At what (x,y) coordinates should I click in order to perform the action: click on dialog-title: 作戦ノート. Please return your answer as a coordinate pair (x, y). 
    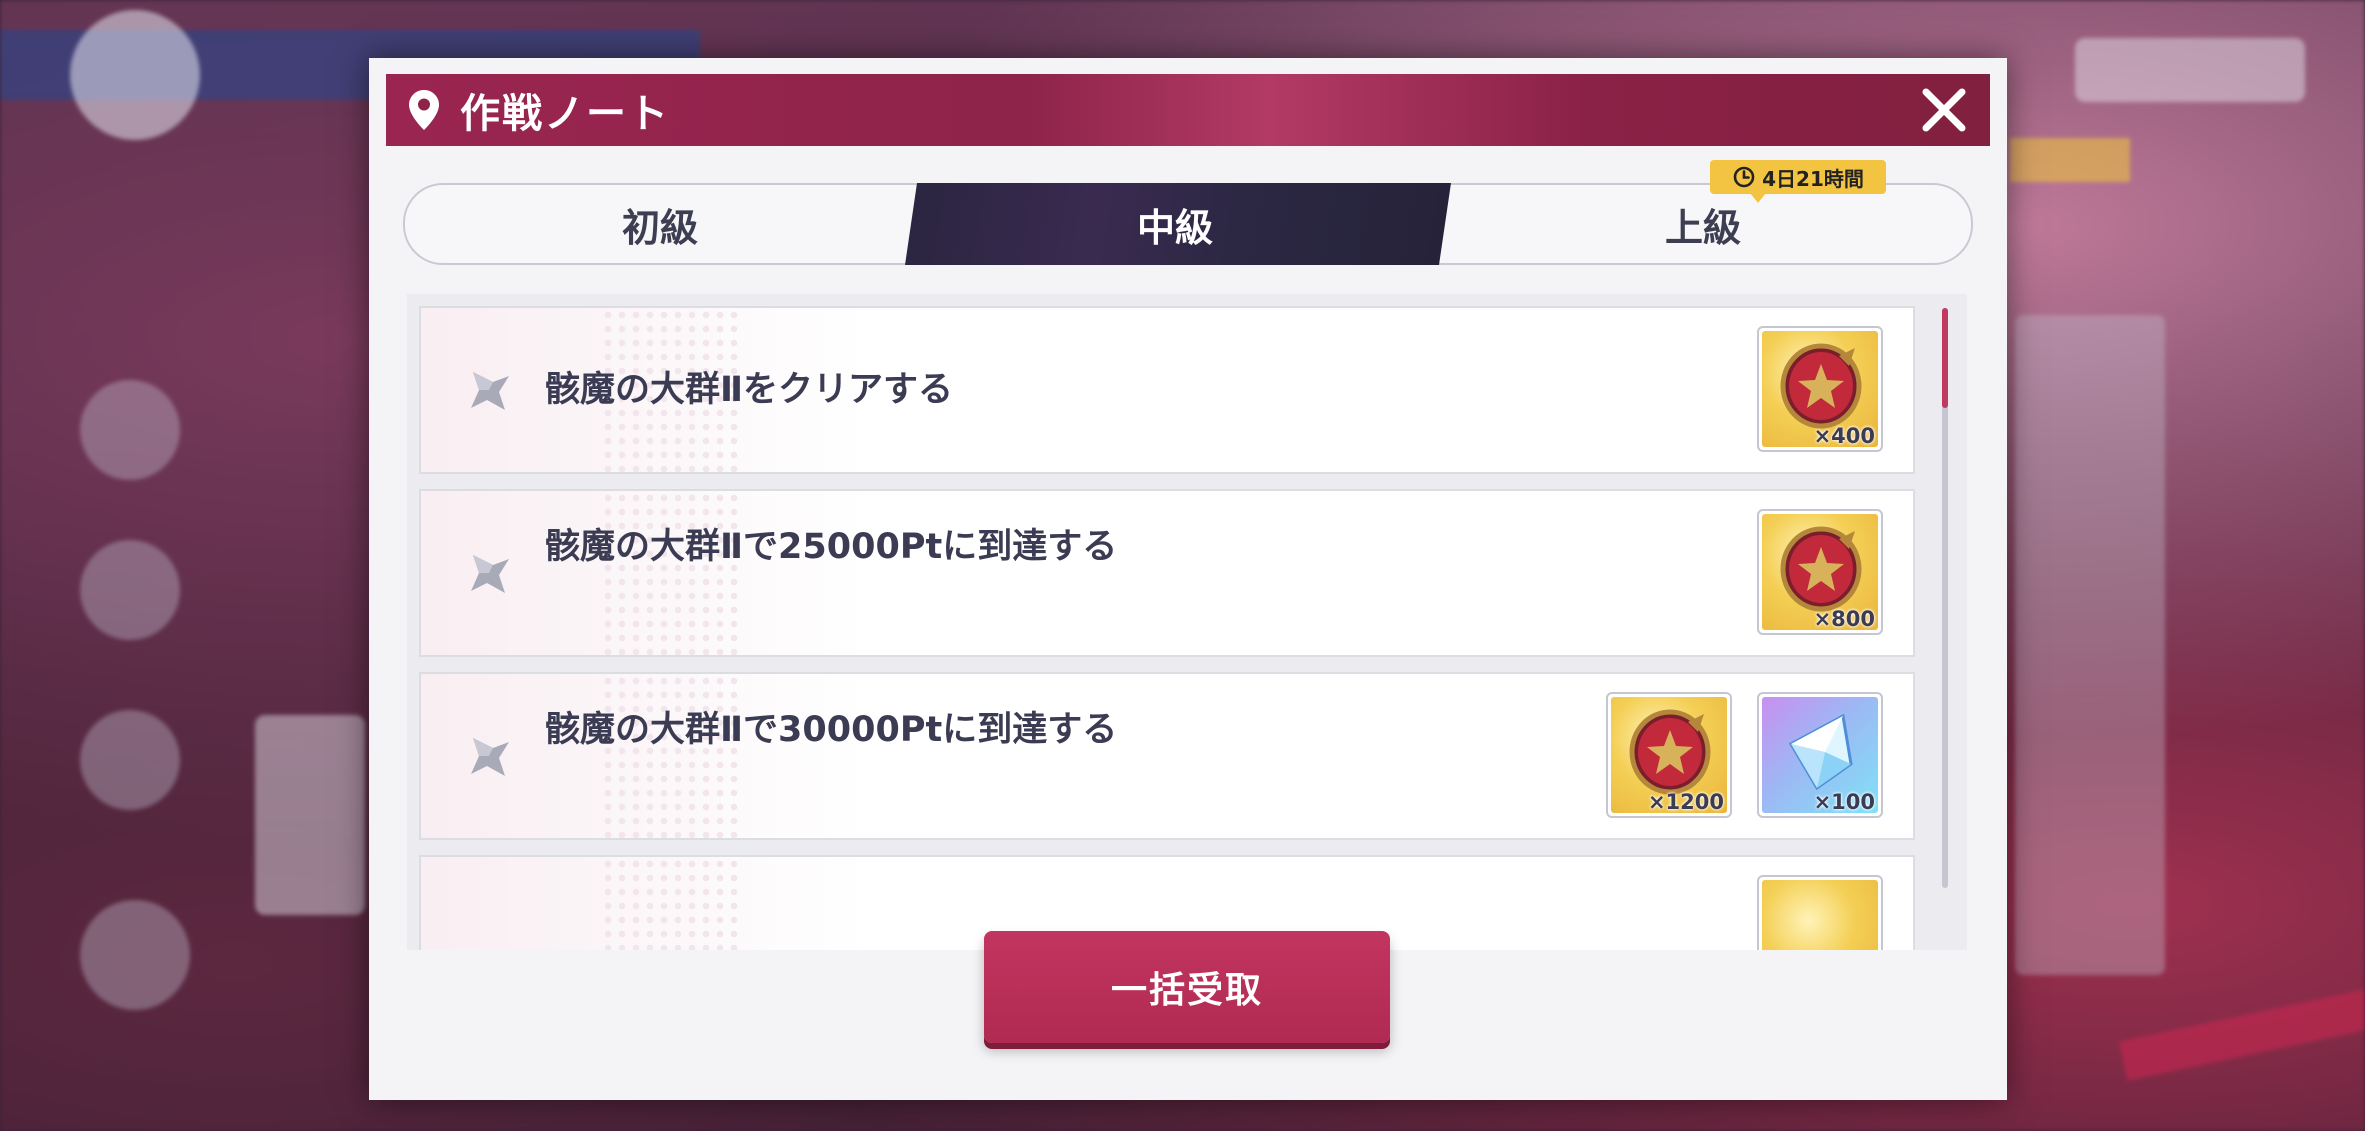
    Looking at the image, I should click on (565, 114).